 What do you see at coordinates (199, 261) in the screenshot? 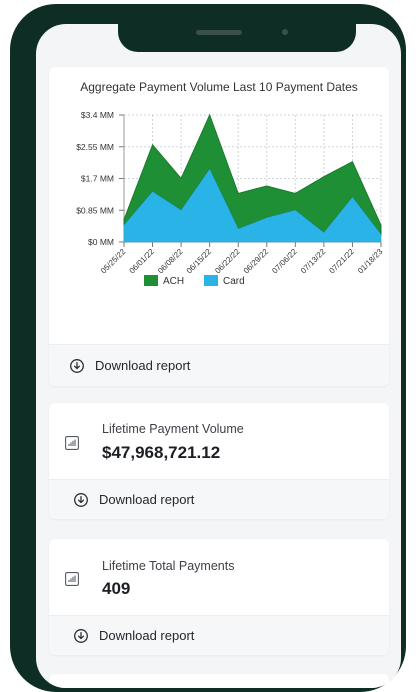
I see `x-tick-label: 06/15/22` at bounding box center [199, 261].